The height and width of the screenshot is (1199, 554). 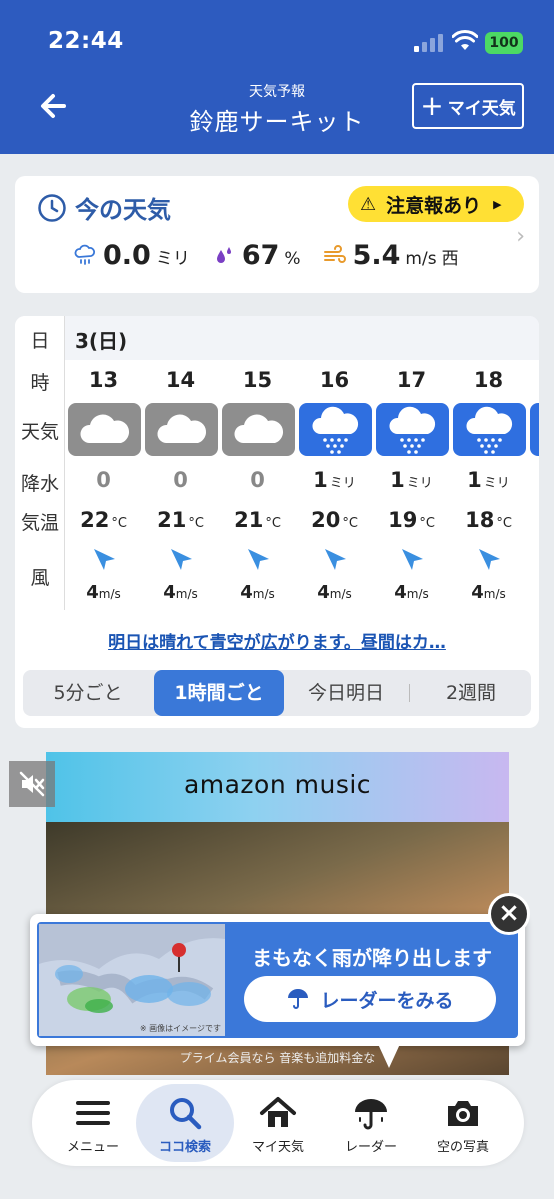 I want to click on nav-sky-photos: 空の写真, so click(x=463, y=1123).